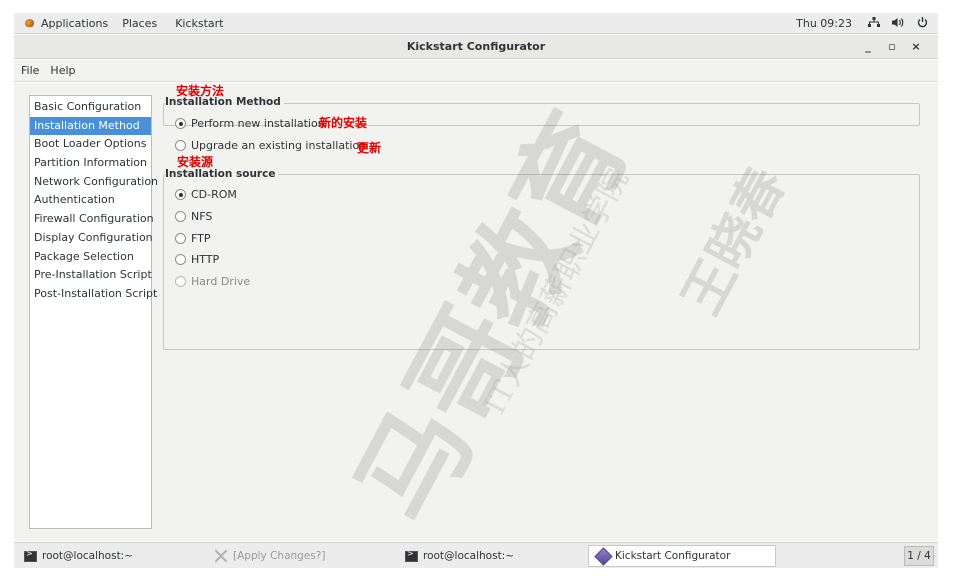  I want to click on annotation-method: 安装方法, so click(200, 91).